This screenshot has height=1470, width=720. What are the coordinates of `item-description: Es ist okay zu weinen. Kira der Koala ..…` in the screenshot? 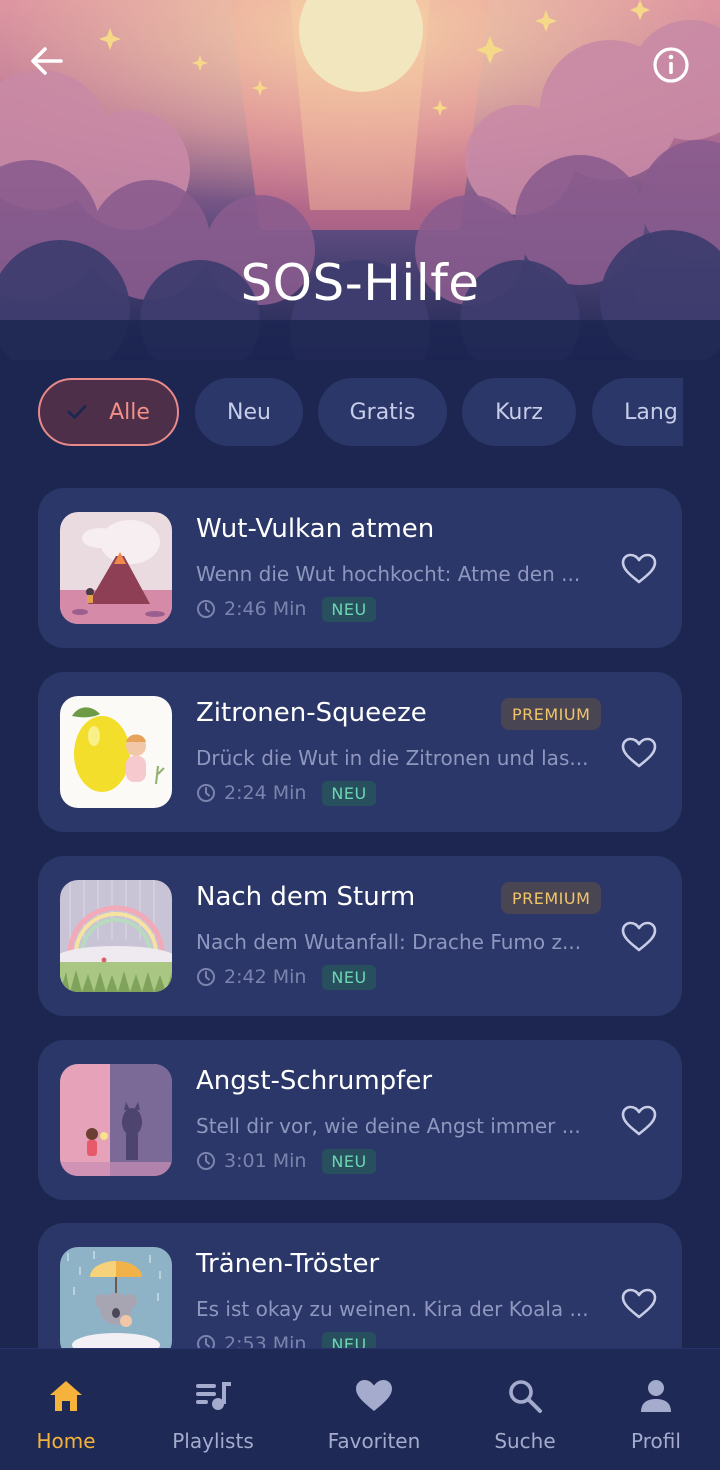 It's located at (392, 1309).